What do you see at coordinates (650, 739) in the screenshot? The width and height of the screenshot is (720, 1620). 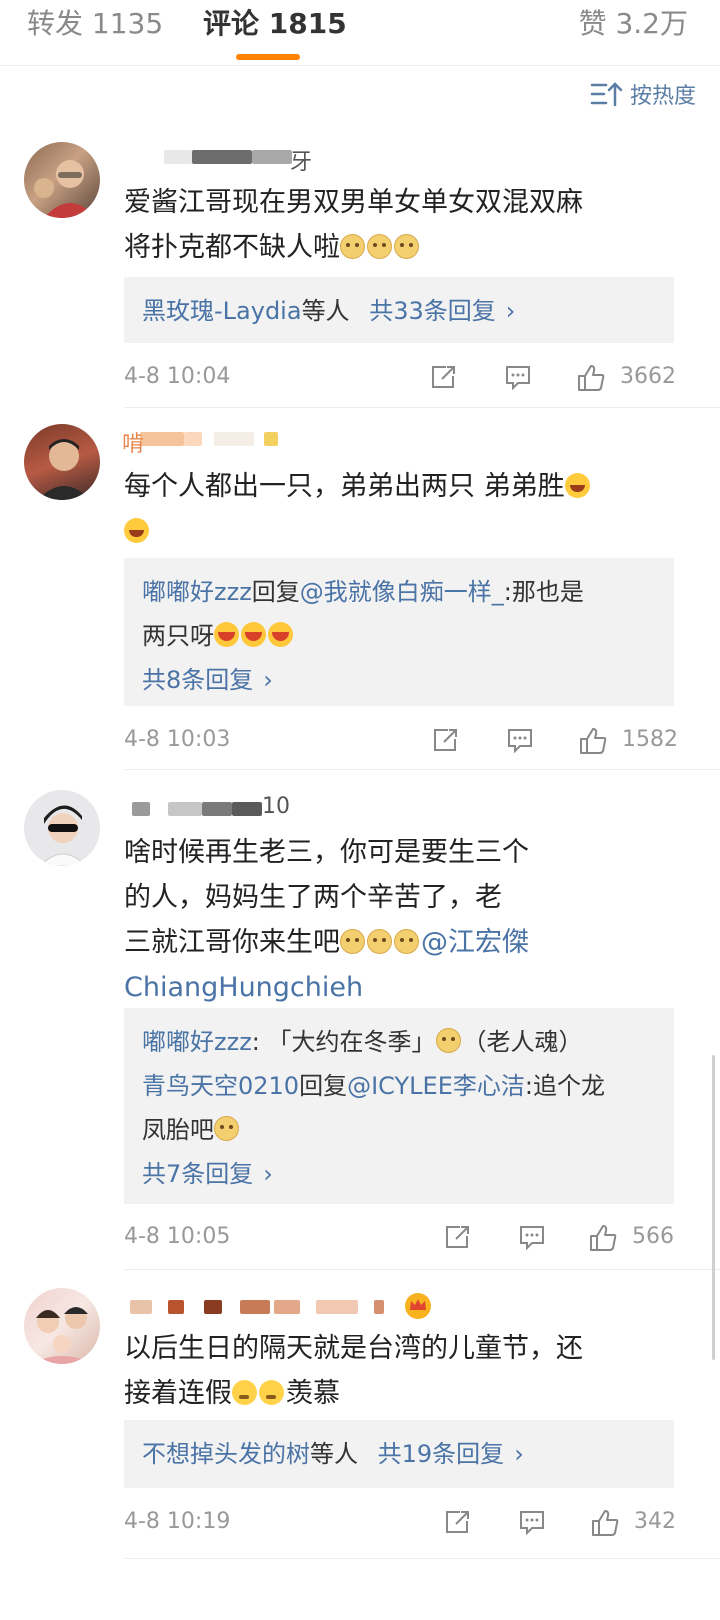 I see `like-count: 1582` at bounding box center [650, 739].